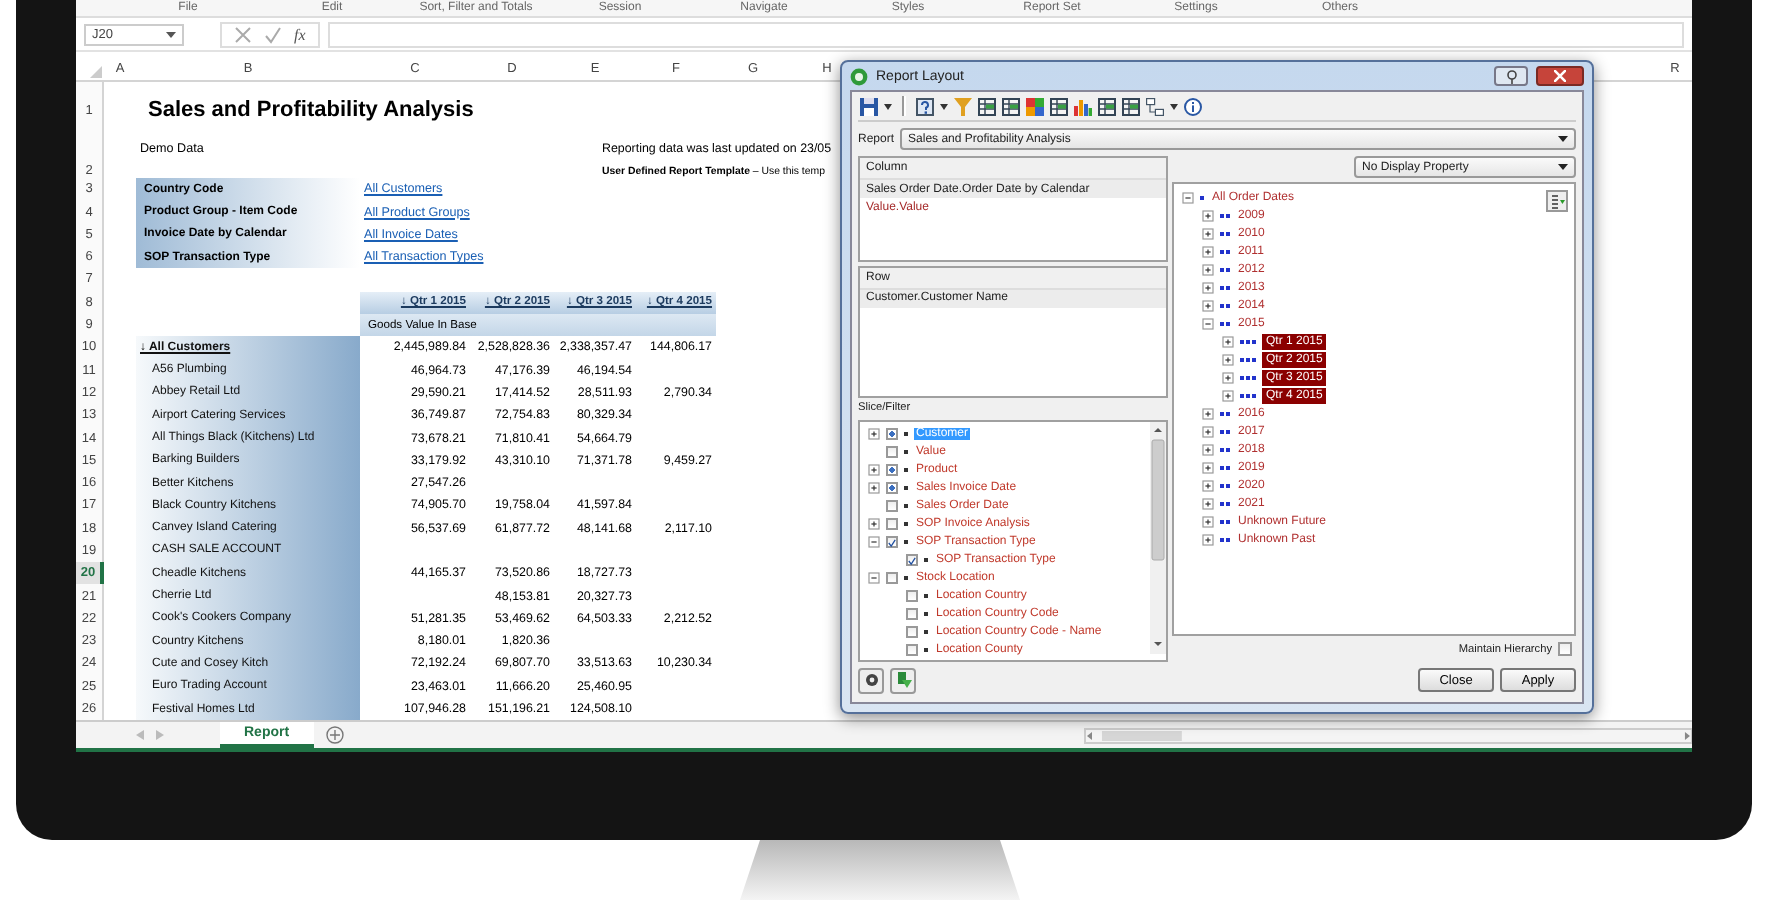 The image size is (1768, 900). What do you see at coordinates (871, 680) in the screenshot?
I see `pin-button` at bounding box center [871, 680].